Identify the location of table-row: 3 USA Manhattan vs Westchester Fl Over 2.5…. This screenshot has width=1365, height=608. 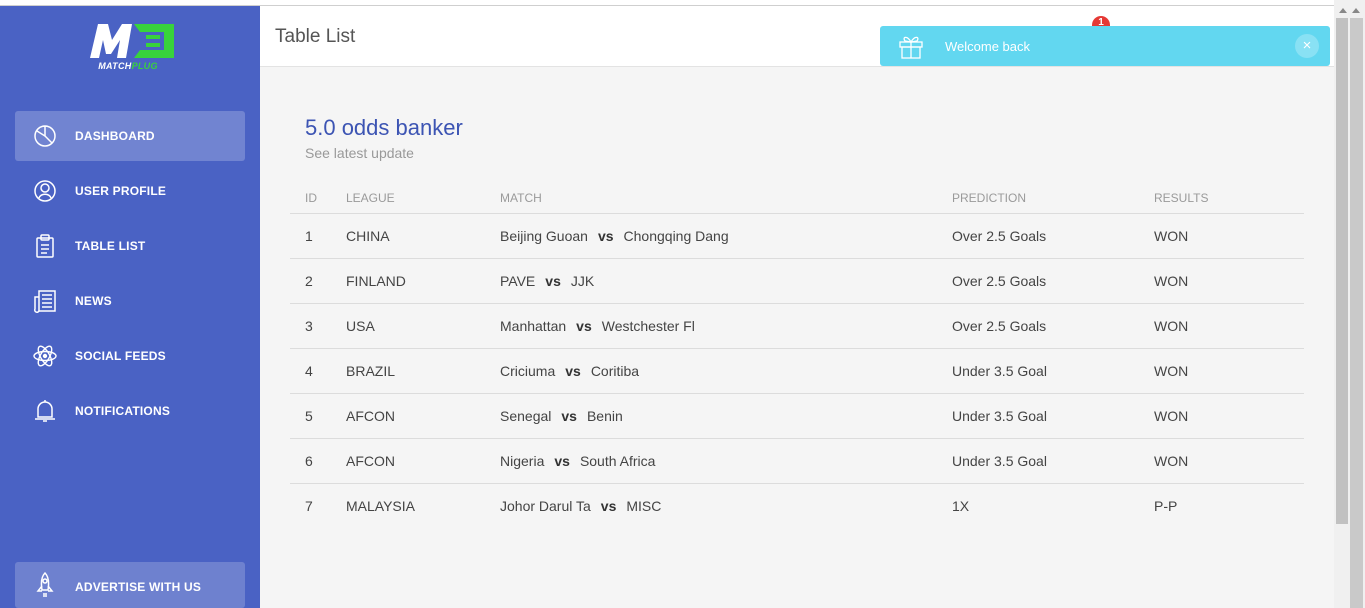
(797, 326).